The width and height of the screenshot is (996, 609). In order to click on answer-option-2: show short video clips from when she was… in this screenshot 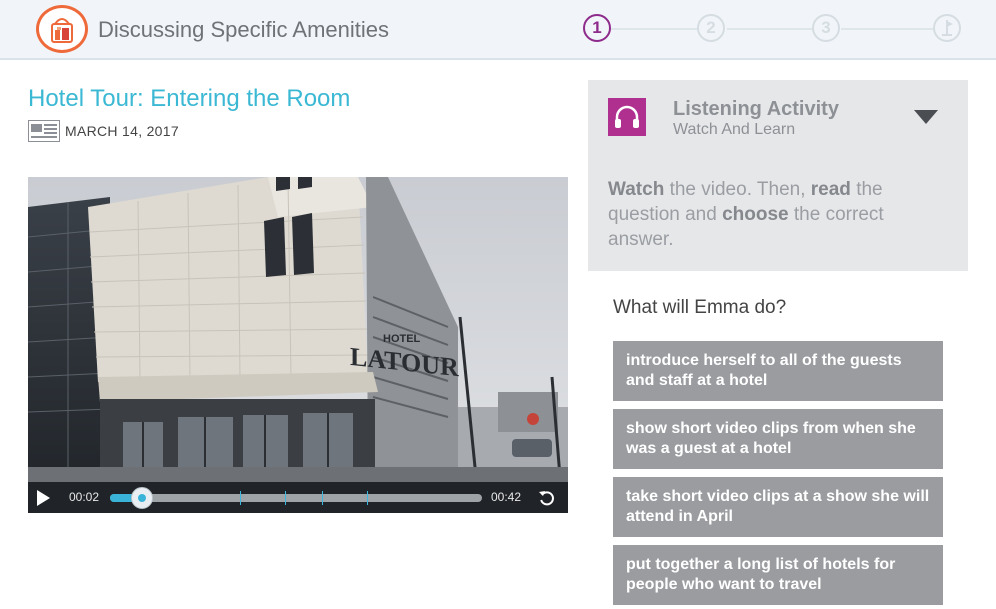, I will do `click(778, 439)`.